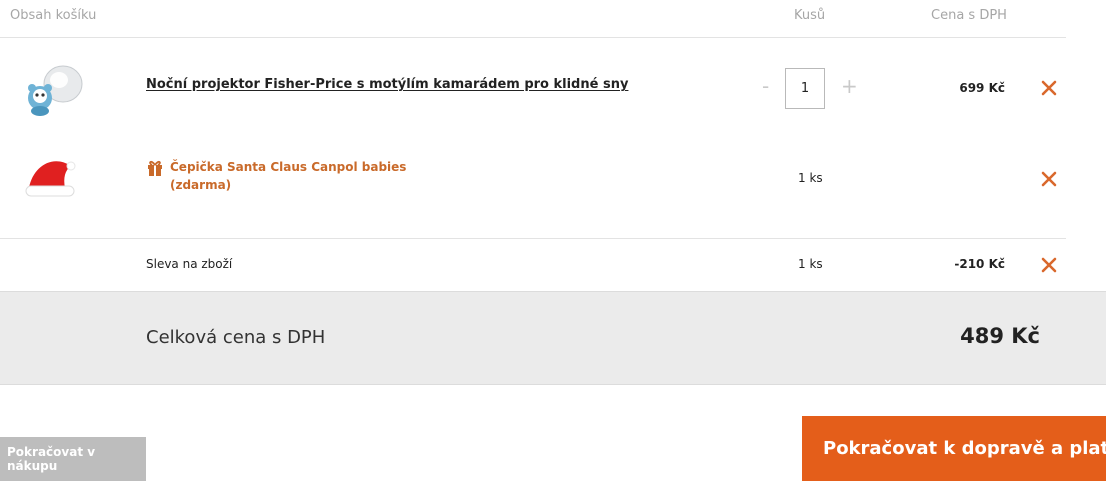 This screenshot has width=1106, height=481. Describe the element at coordinates (201, 185) in the screenshot. I see `gift-free-label: (zdarma)` at that location.